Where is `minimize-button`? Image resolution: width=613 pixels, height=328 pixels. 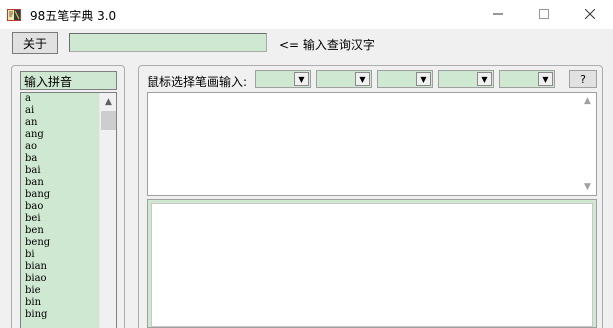 minimize-button is located at coordinates (498, 15).